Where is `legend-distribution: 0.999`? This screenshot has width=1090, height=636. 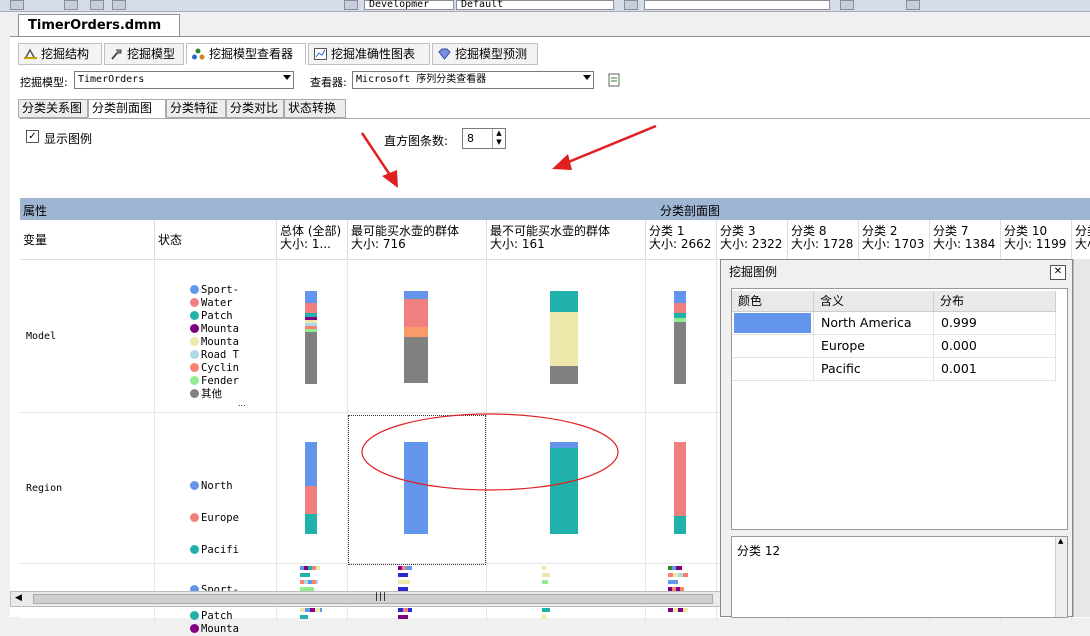
legend-distribution: 0.999 is located at coordinates (995, 323).